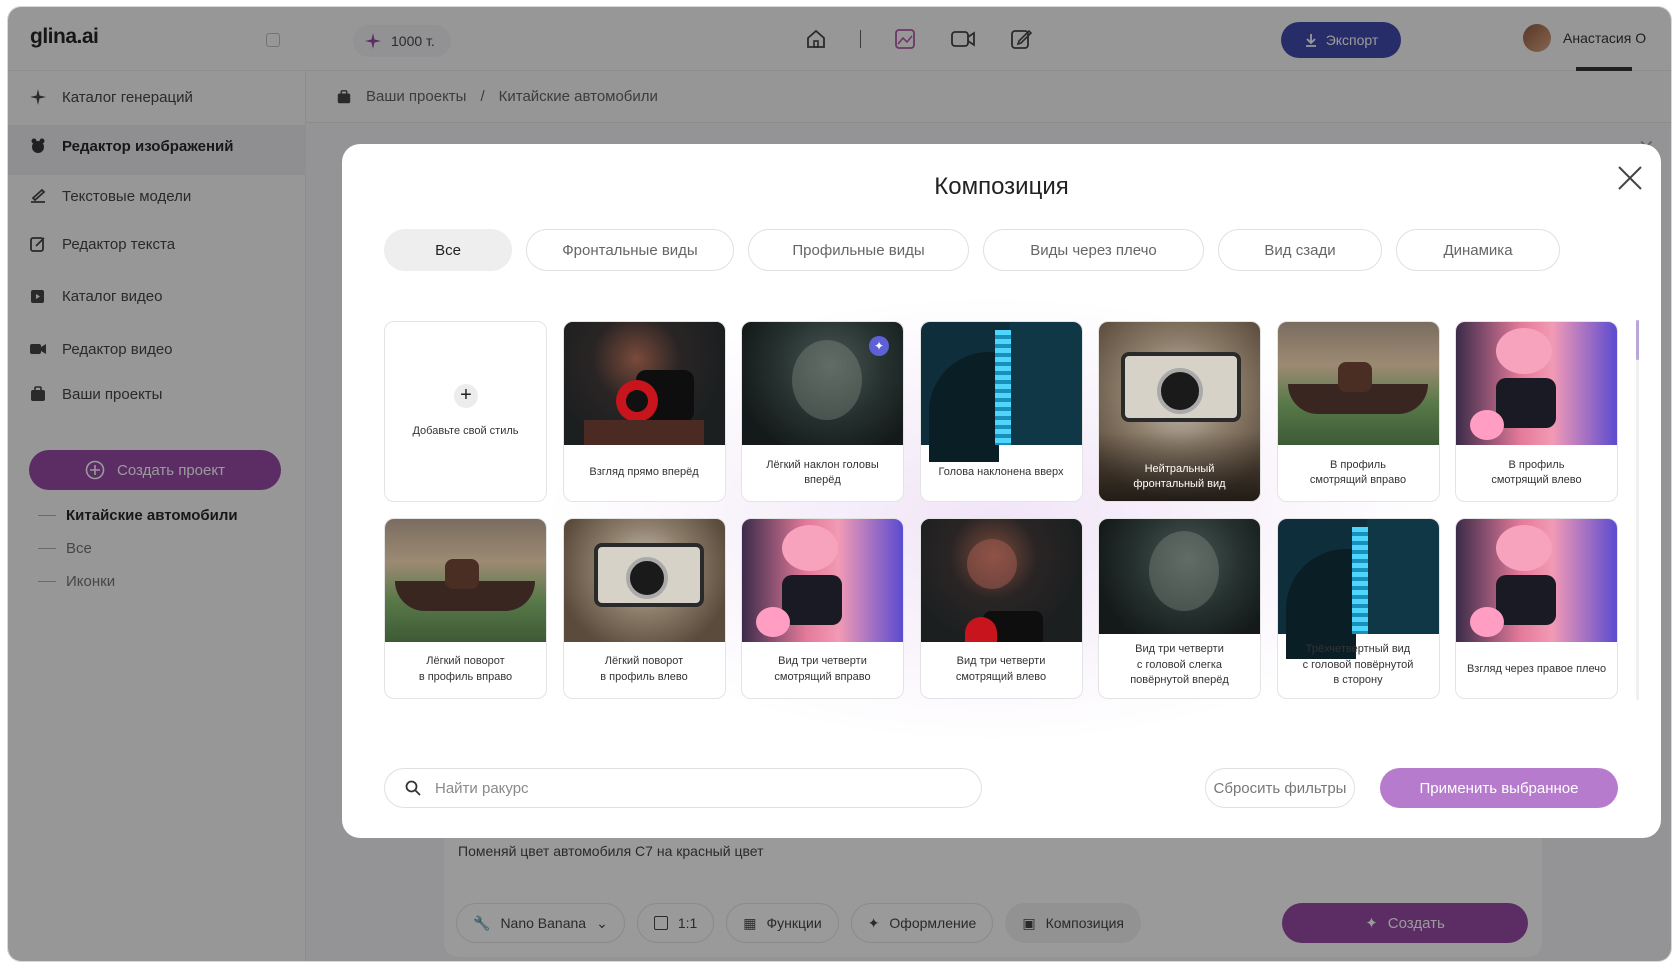  I want to click on search-input, so click(685, 788).